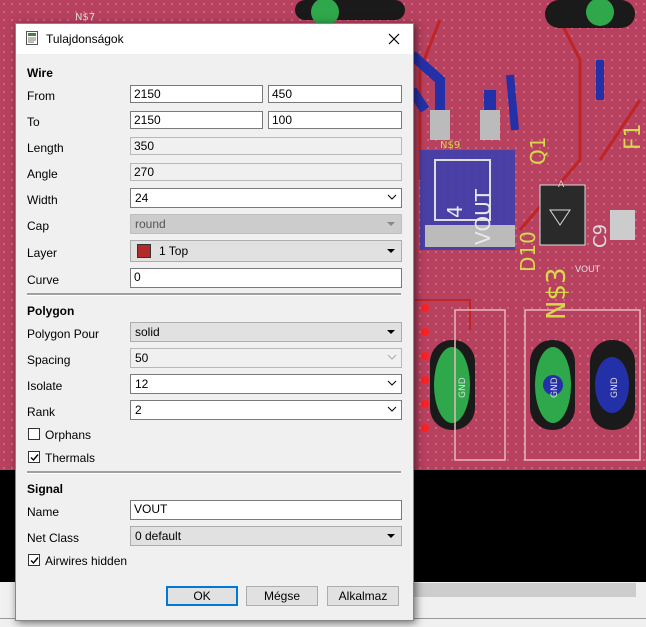 The height and width of the screenshot is (627, 646). Describe the element at coordinates (34, 434) in the screenshot. I see `orphans-checkbox` at that location.